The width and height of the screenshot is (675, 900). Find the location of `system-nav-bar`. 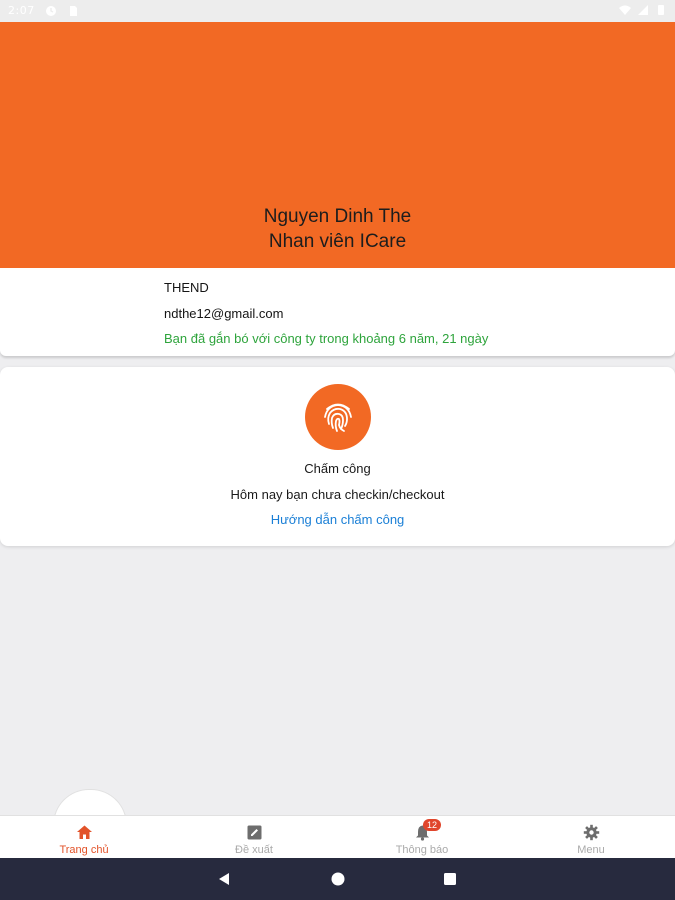

system-nav-bar is located at coordinates (337, 879).